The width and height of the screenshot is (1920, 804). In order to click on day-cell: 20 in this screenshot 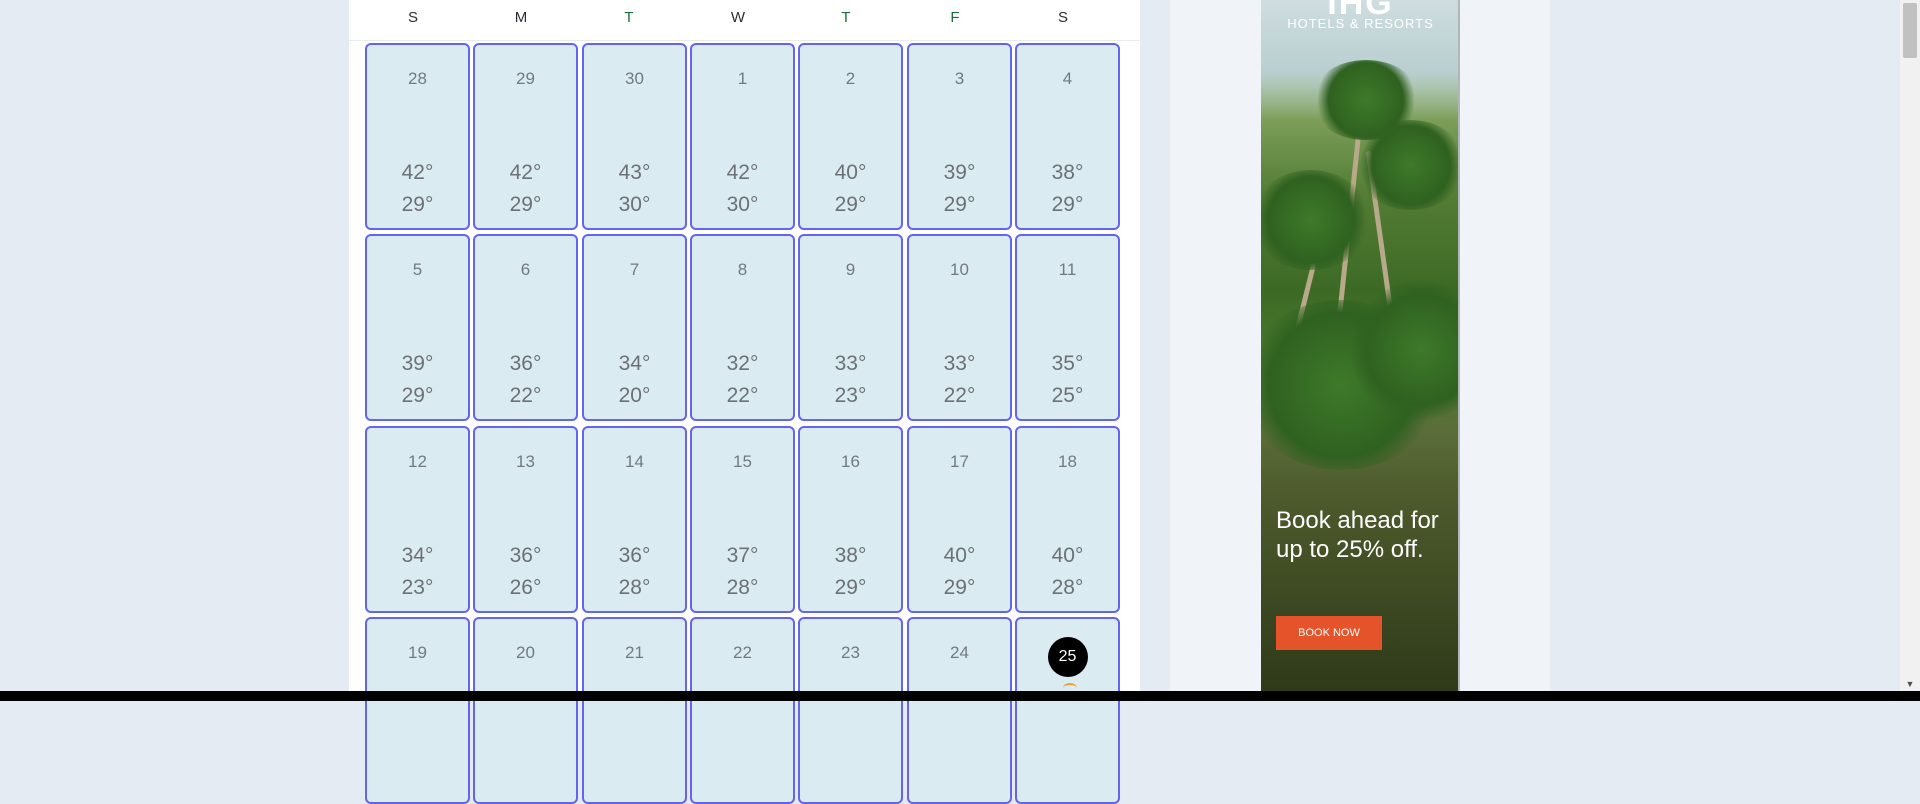, I will do `click(525, 710)`.